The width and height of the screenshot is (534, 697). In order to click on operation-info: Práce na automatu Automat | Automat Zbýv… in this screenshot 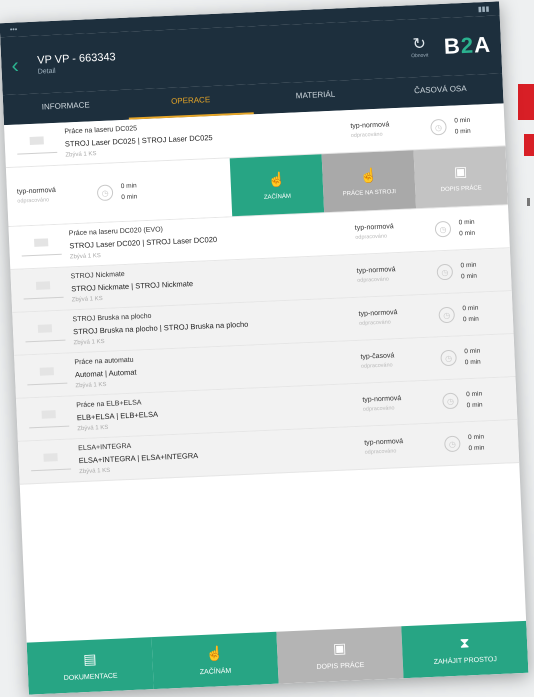, I will do `click(214, 368)`.